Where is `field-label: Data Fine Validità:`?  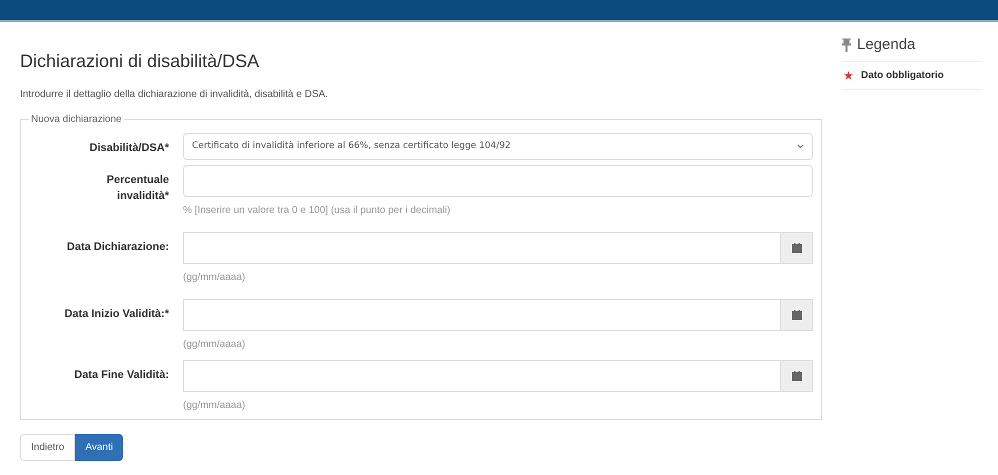 field-label: Data Fine Validità: is located at coordinates (121, 375).